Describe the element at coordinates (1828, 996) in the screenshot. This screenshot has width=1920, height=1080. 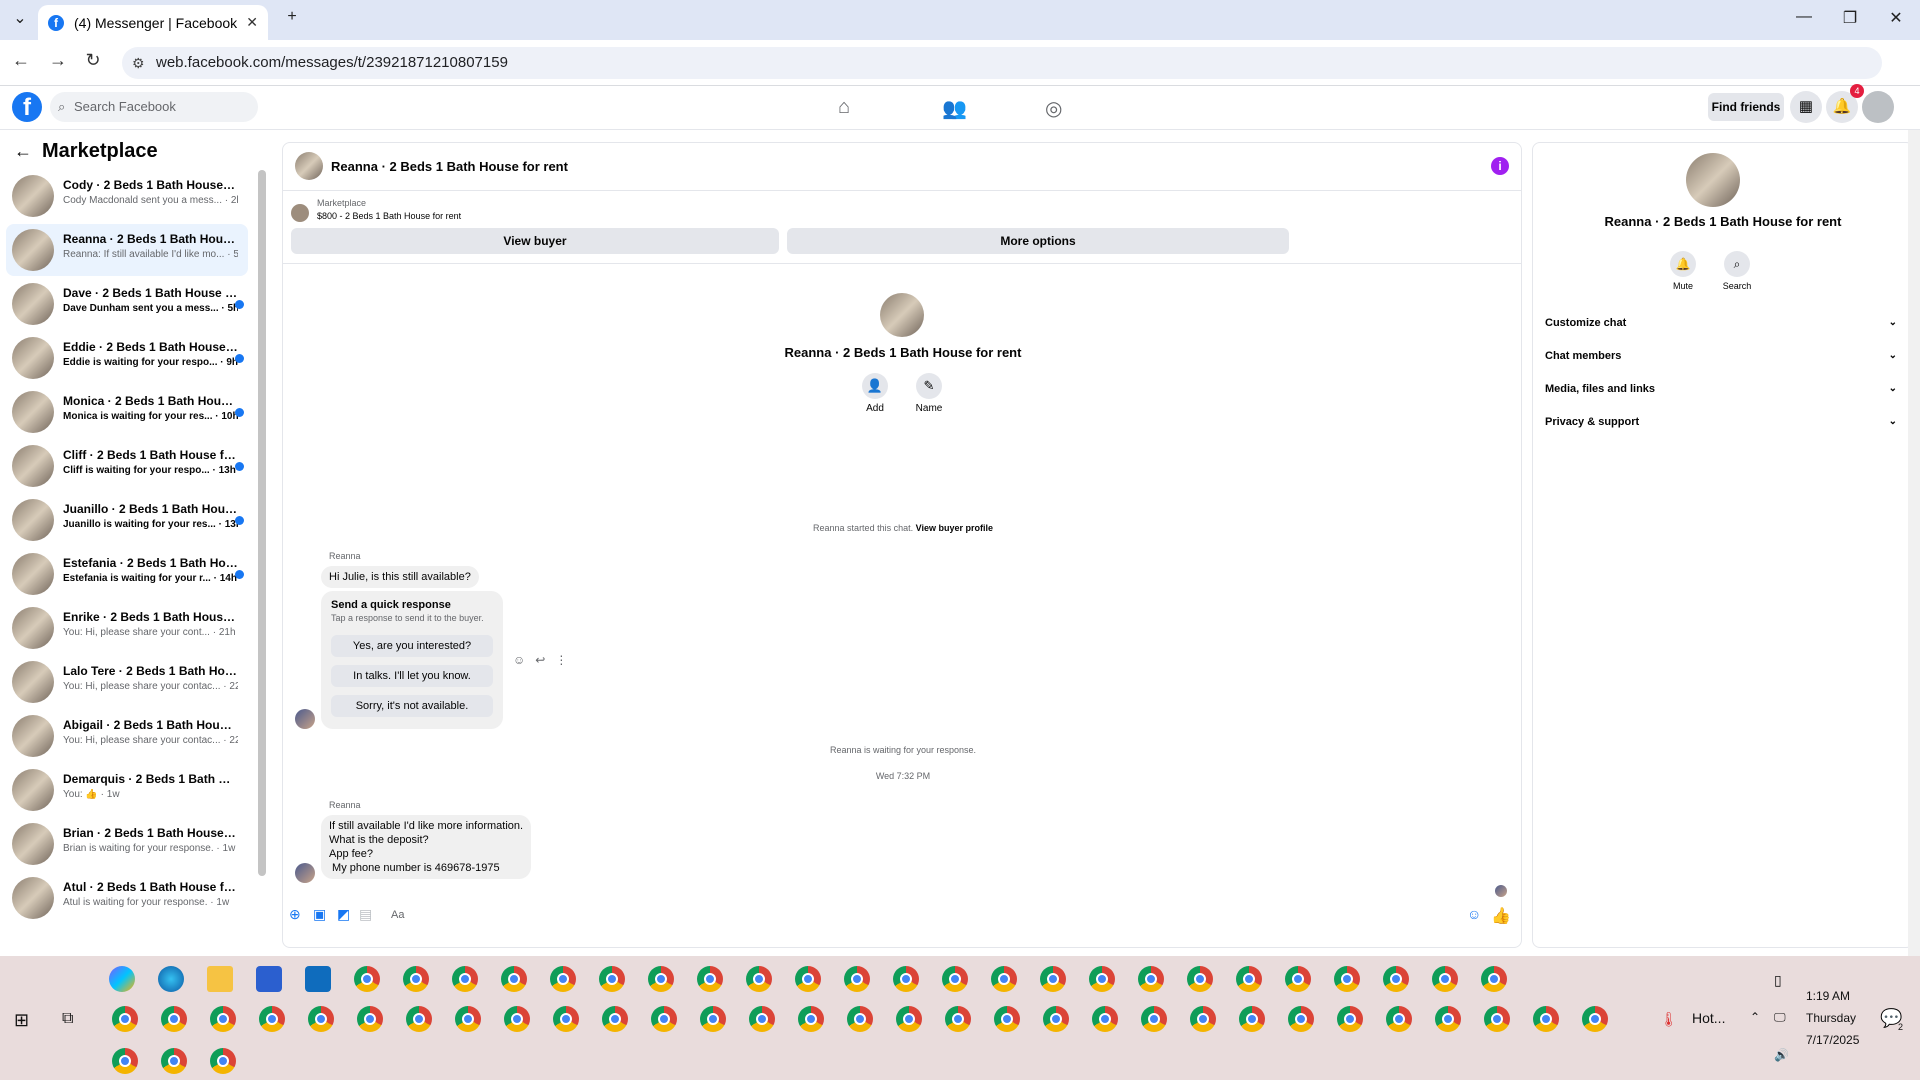
I see `clock-time: 1:19 AM` at that location.